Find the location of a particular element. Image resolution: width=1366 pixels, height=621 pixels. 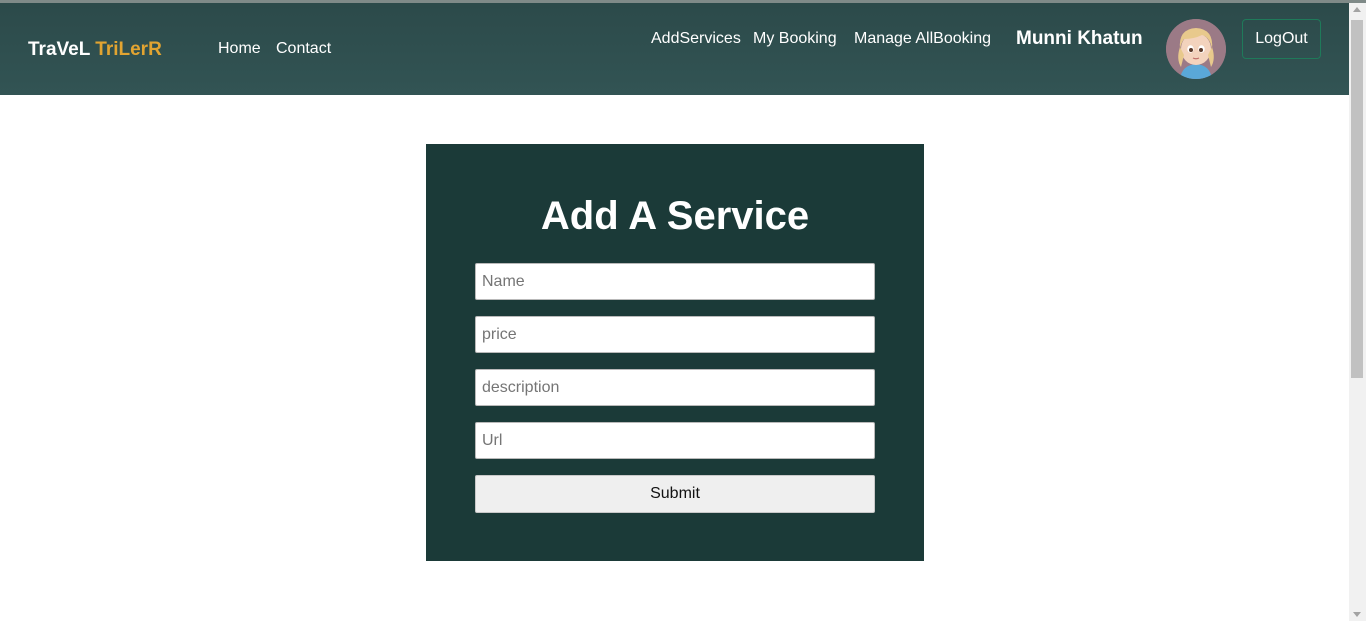

avatar-image is located at coordinates (1196, 49).